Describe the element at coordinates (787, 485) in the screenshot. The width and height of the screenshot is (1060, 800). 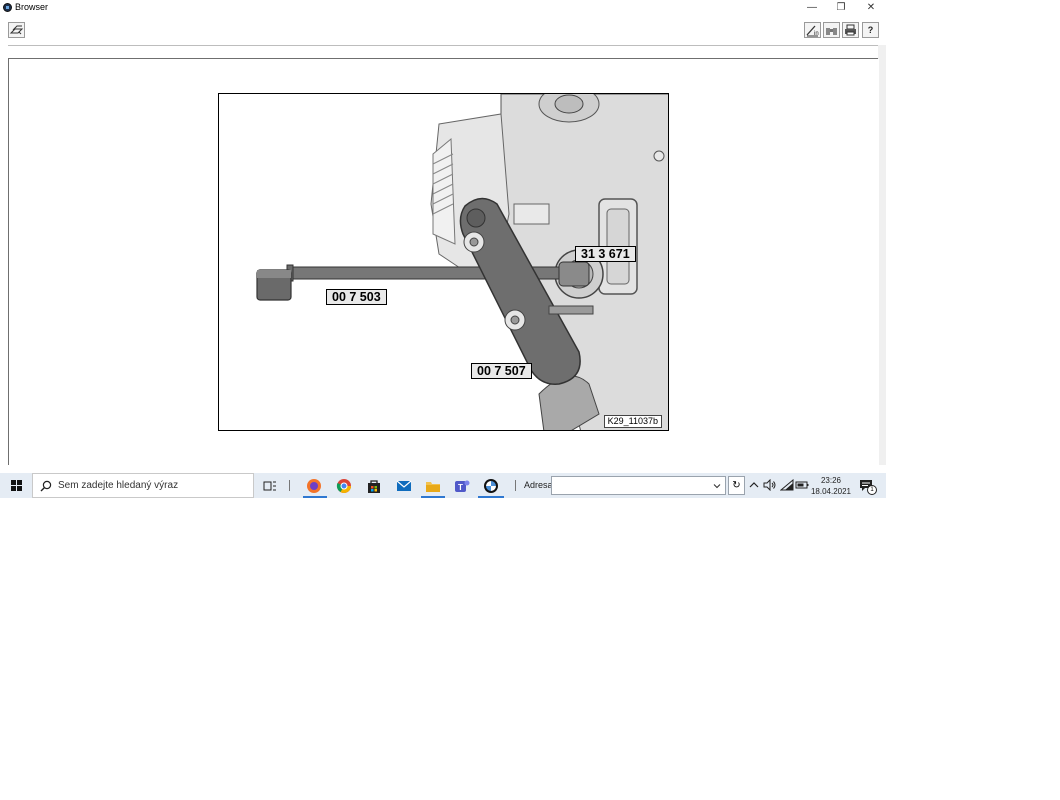
I see `wifi-icon` at that location.